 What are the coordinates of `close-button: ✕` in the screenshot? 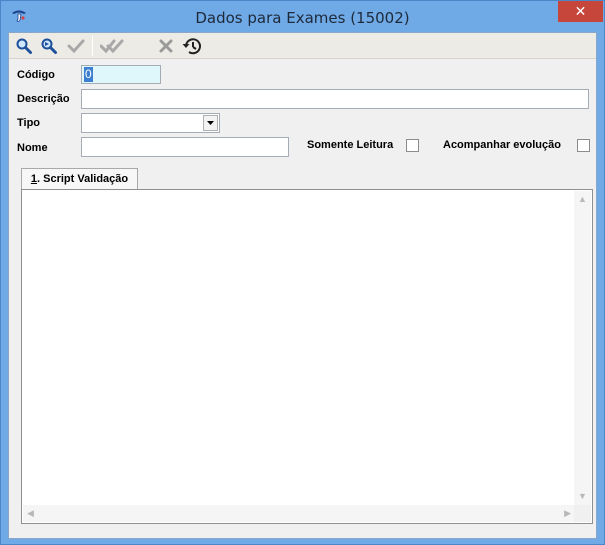 It's located at (580, 11).